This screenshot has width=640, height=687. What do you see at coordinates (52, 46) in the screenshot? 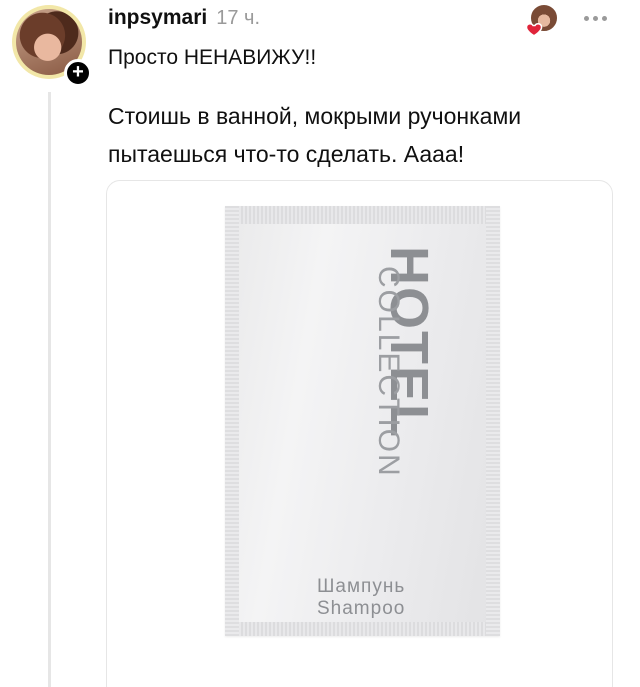
I see `author-avatar: +` at bounding box center [52, 46].